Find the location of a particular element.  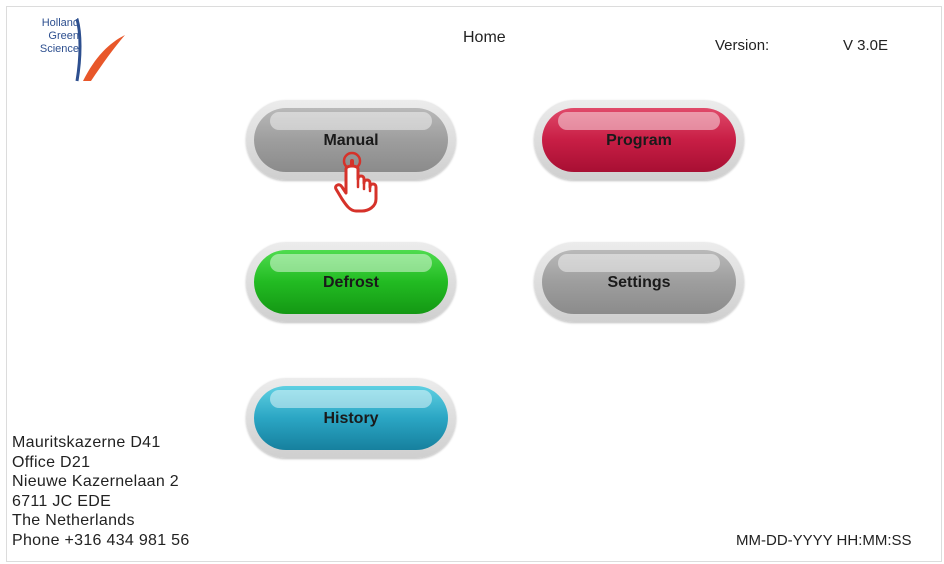

address-line: The Netherlands is located at coordinates (73, 520).